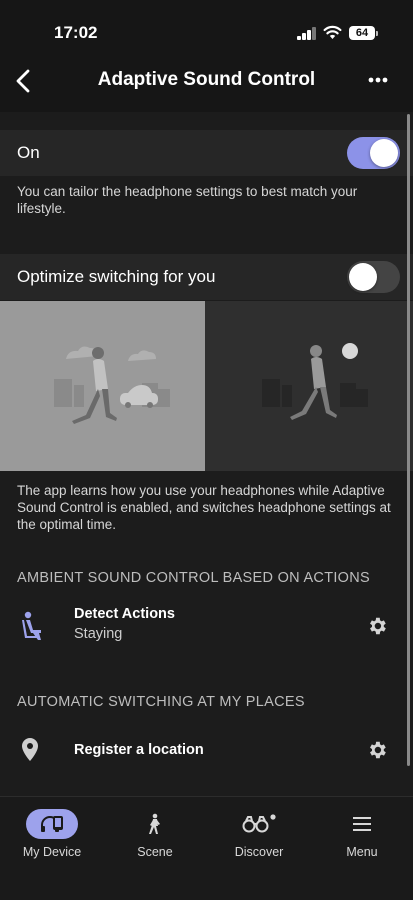 This screenshot has height=900, width=413. I want to click on tab-scene: Scene, so click(155, 834).